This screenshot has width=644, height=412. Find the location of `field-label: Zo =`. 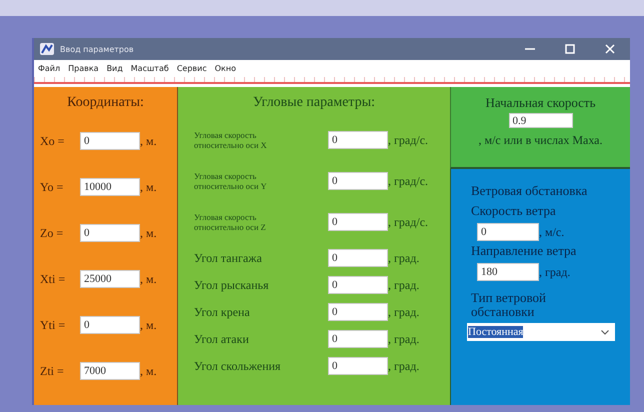

field-label: Zo = is located at coordinates (52, 233).